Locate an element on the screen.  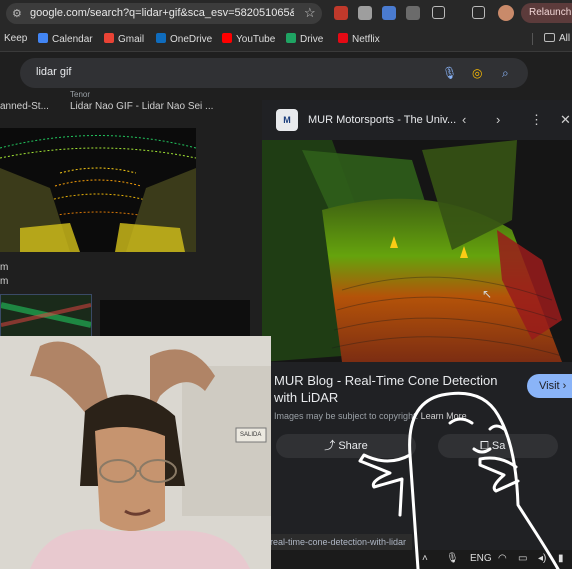
lidar-thumbnail-image is located at coordinates (98, 190).